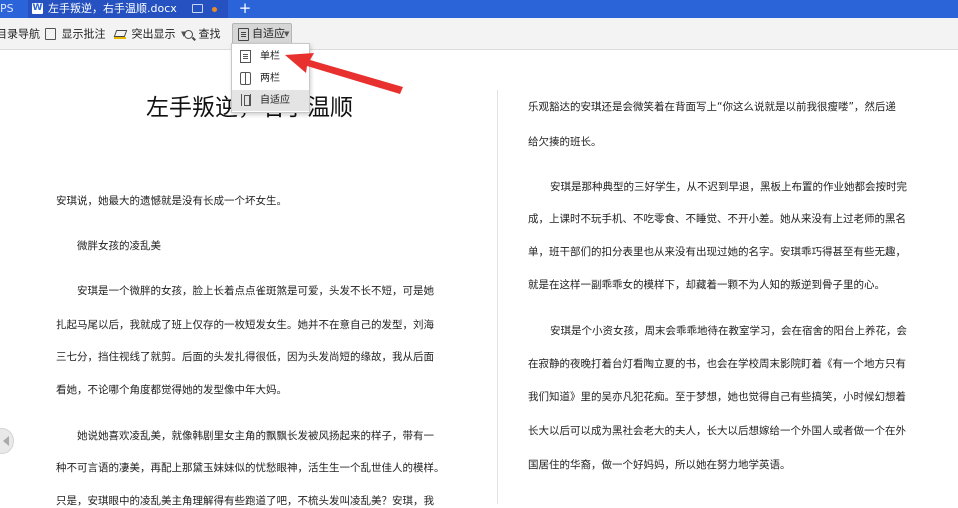 The height and width of the screenshot is (508, 958). I want to click on adapt-view-button: 自适应 ▼, so click(262, 34).